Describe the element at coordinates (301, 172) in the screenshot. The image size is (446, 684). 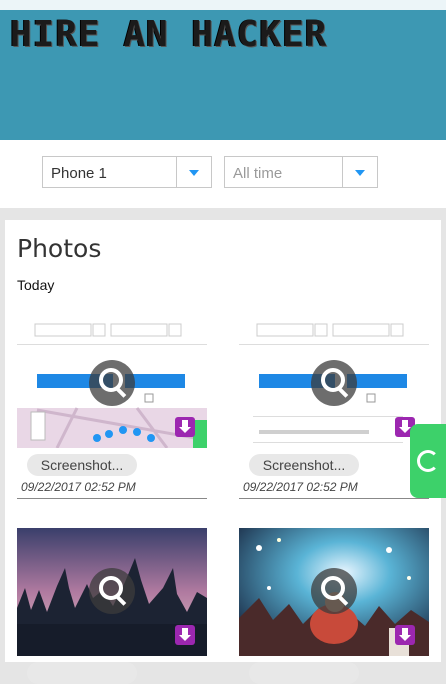
I see `time-select: All time` at that location.